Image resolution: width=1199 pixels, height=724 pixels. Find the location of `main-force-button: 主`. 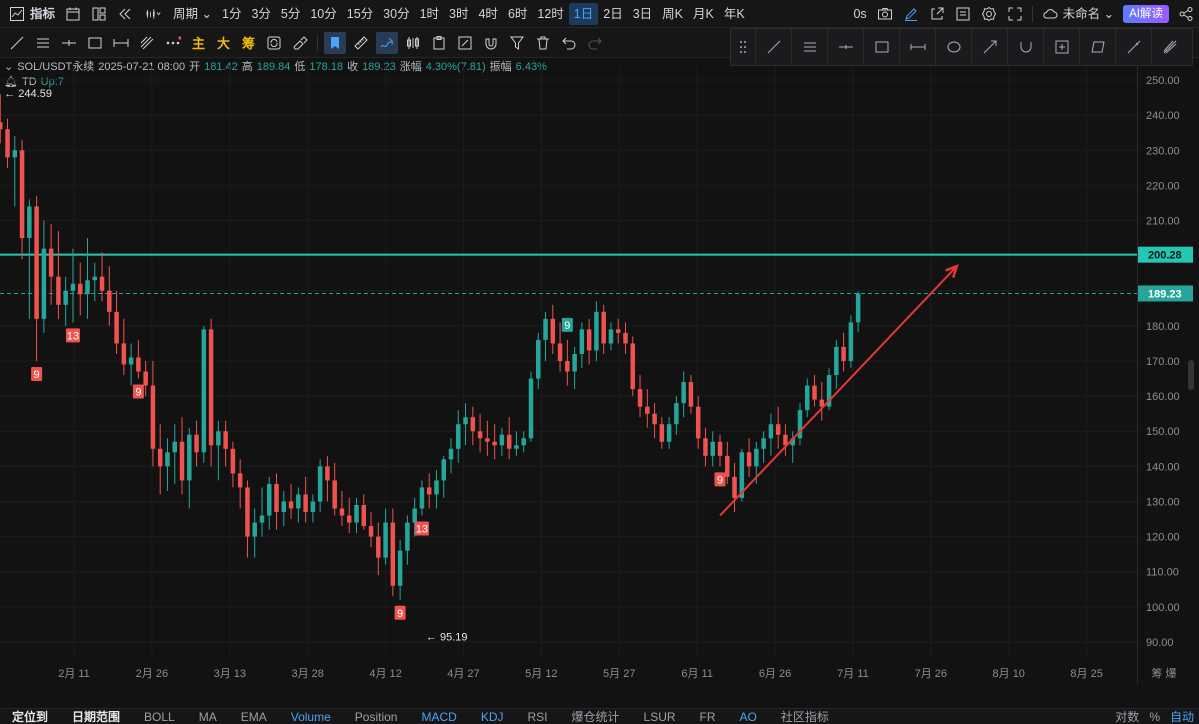

main-force-button: 主 is located at coordinates (198, 42).